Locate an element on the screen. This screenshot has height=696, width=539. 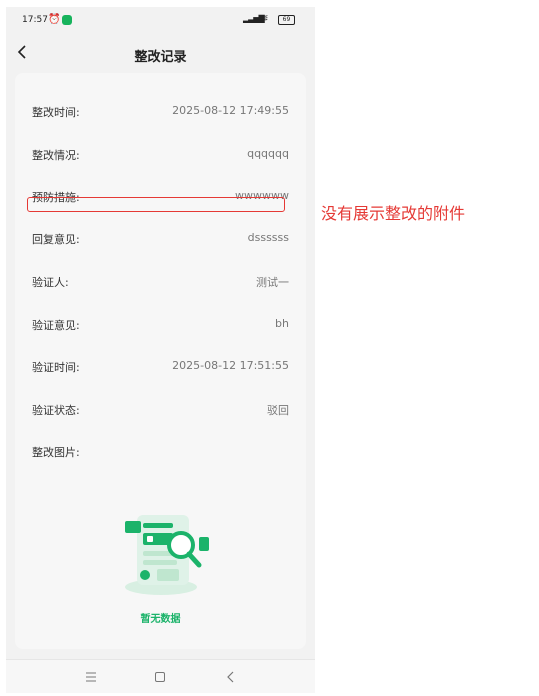
header-bar: 整改记录 is located at coordinates (160, 52).